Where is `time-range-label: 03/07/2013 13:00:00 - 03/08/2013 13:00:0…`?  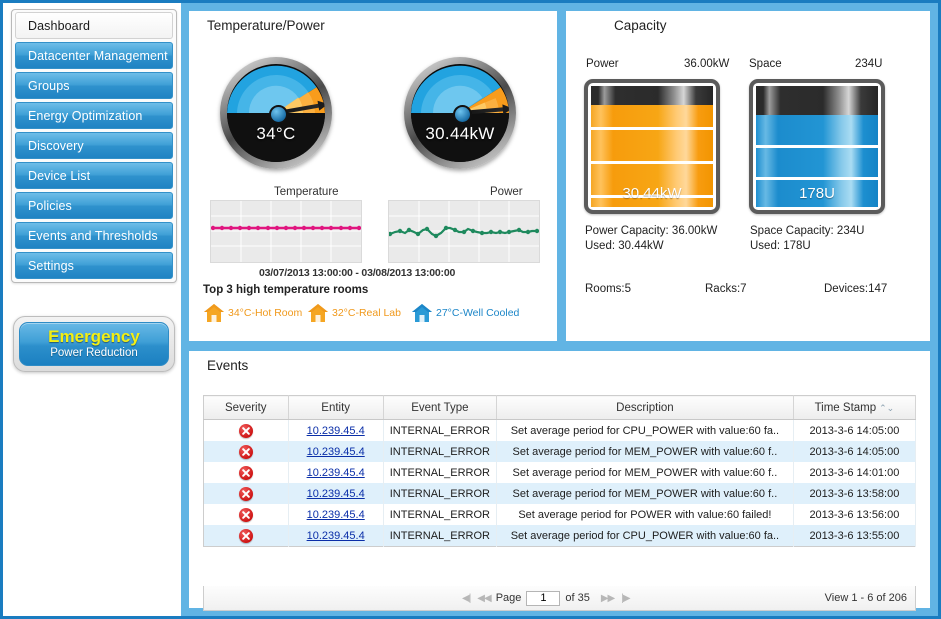 time-range-label: 03/07/2013 13:00:00 - 03/08/2013 13:00:0… is located at coordinates (357, 273).